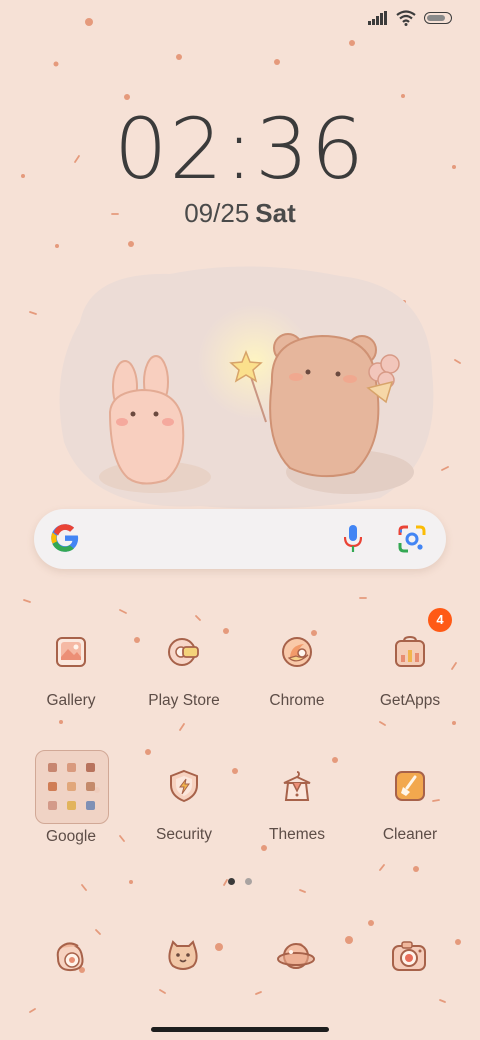  I want to click on page-indicator, so click(240, 881).